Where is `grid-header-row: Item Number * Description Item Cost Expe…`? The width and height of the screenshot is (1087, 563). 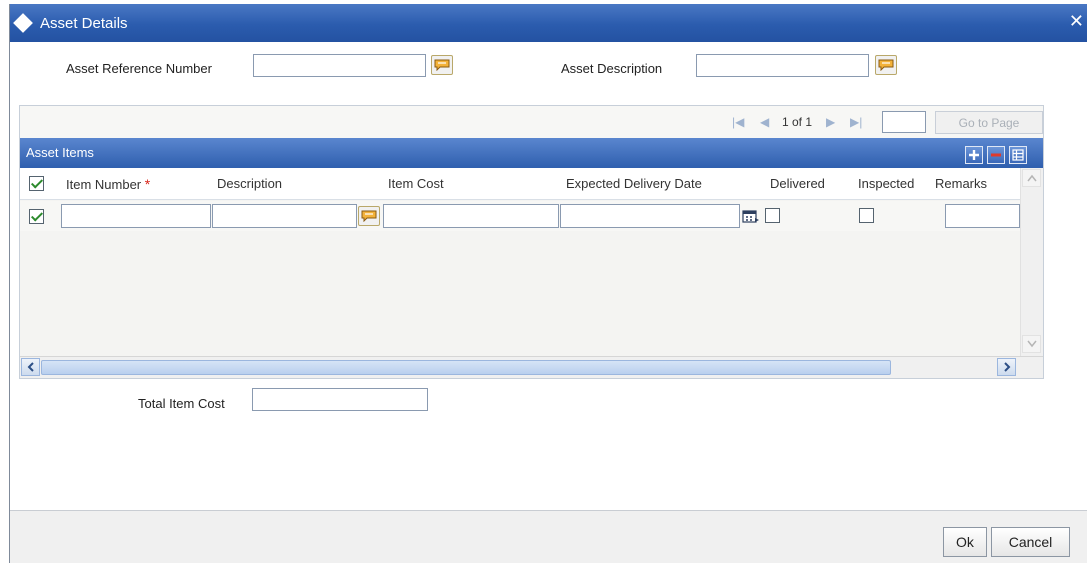 grid-header-row: Item Number * Description Item Cost Expe… is located at coordinates (520, 184).